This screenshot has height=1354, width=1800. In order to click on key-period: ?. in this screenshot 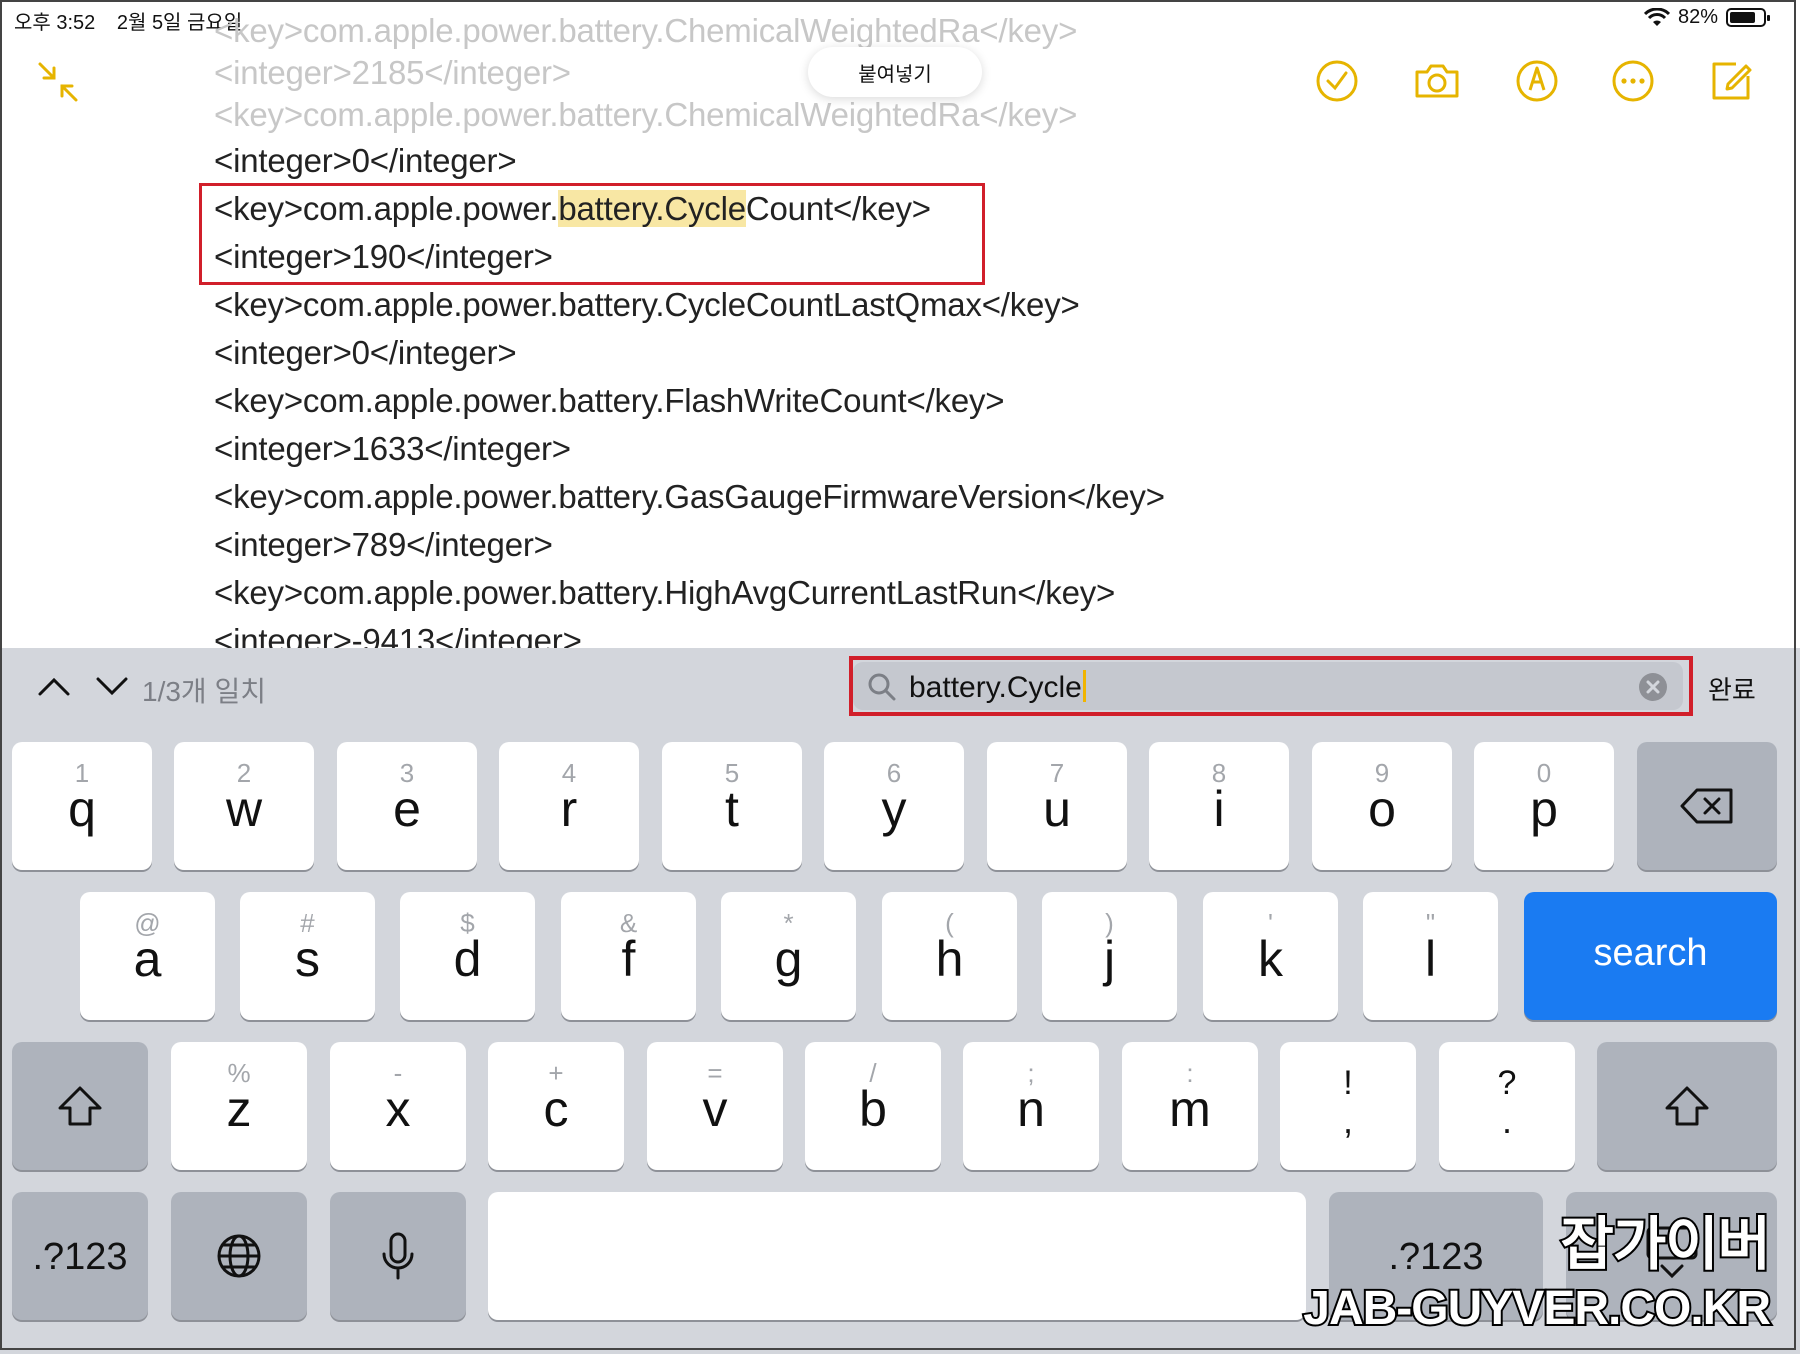, I will do `click(1507, 1106)`.